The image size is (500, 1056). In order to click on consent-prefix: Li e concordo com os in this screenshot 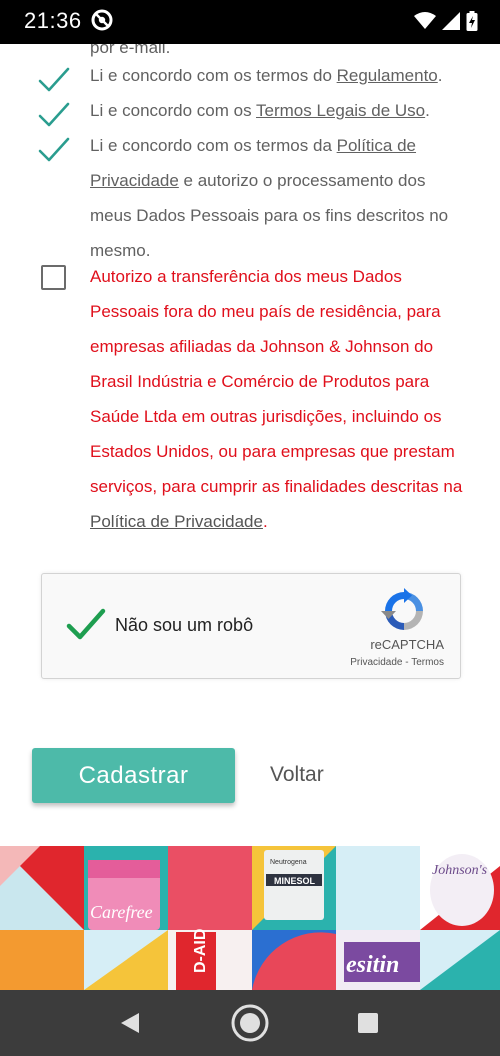, I will do `click(173, 110)`.